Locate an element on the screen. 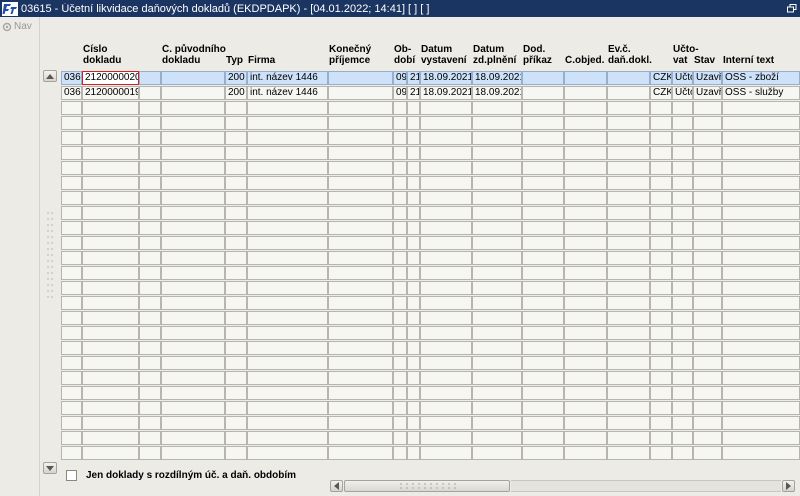  scroll-left-button is located at coordinates (336, 486).